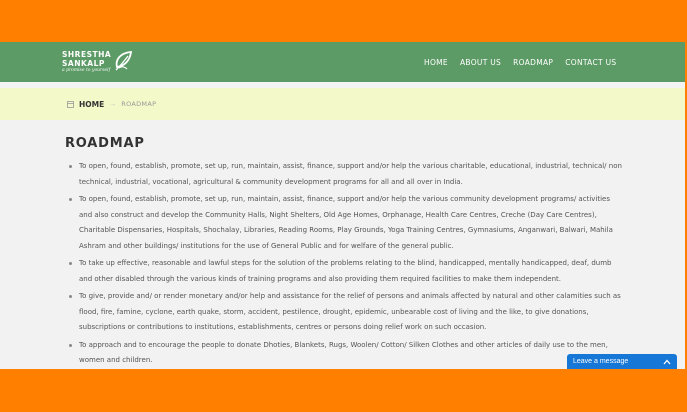 This screenshot has width=687, height=412. What do you see at coordinates (91, 104) in the screenshot?
I see `breadcrumb-home-link: HOME` at bounding box center [91, 104].